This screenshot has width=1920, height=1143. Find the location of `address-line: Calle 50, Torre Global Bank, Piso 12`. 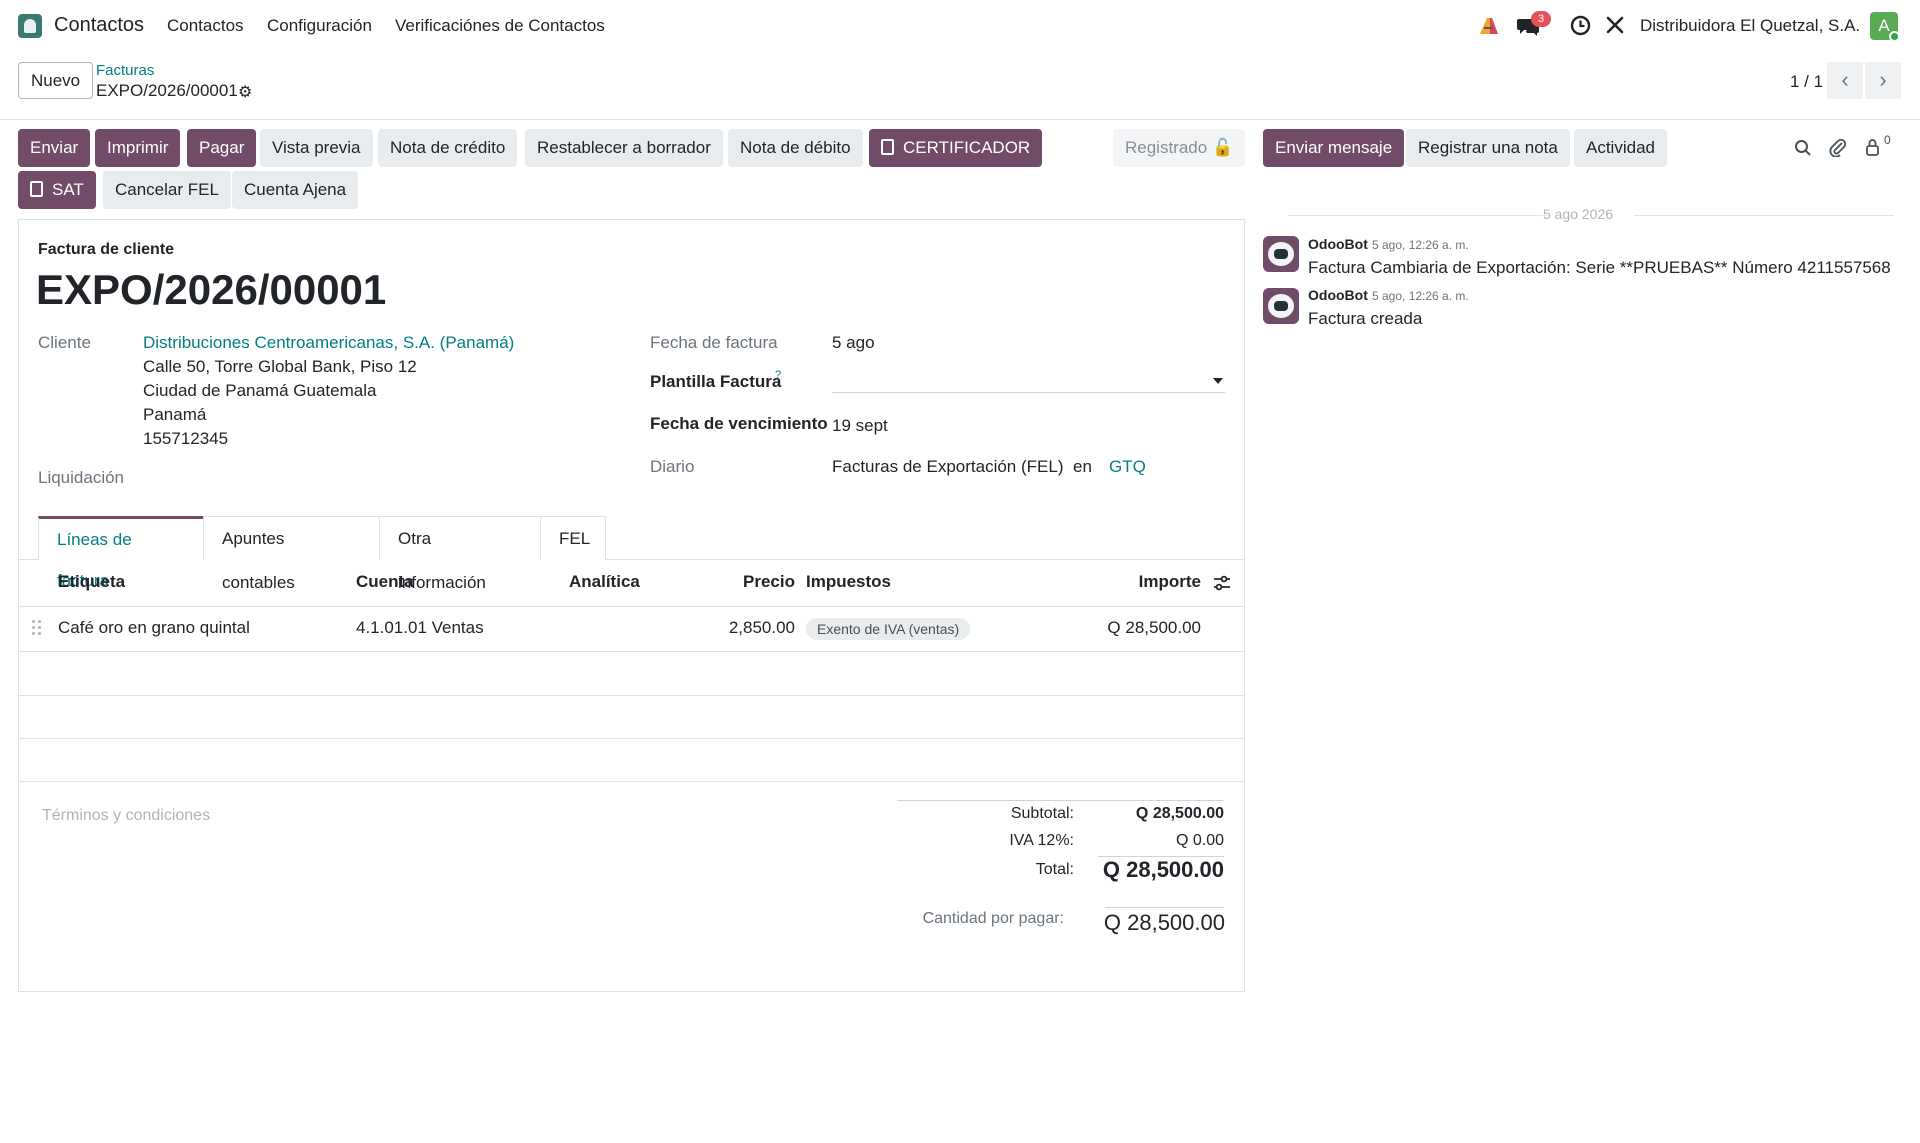

address-line: Calle 50, Torre Global Bank, Piso 12 is located at coordinates (280, 366).